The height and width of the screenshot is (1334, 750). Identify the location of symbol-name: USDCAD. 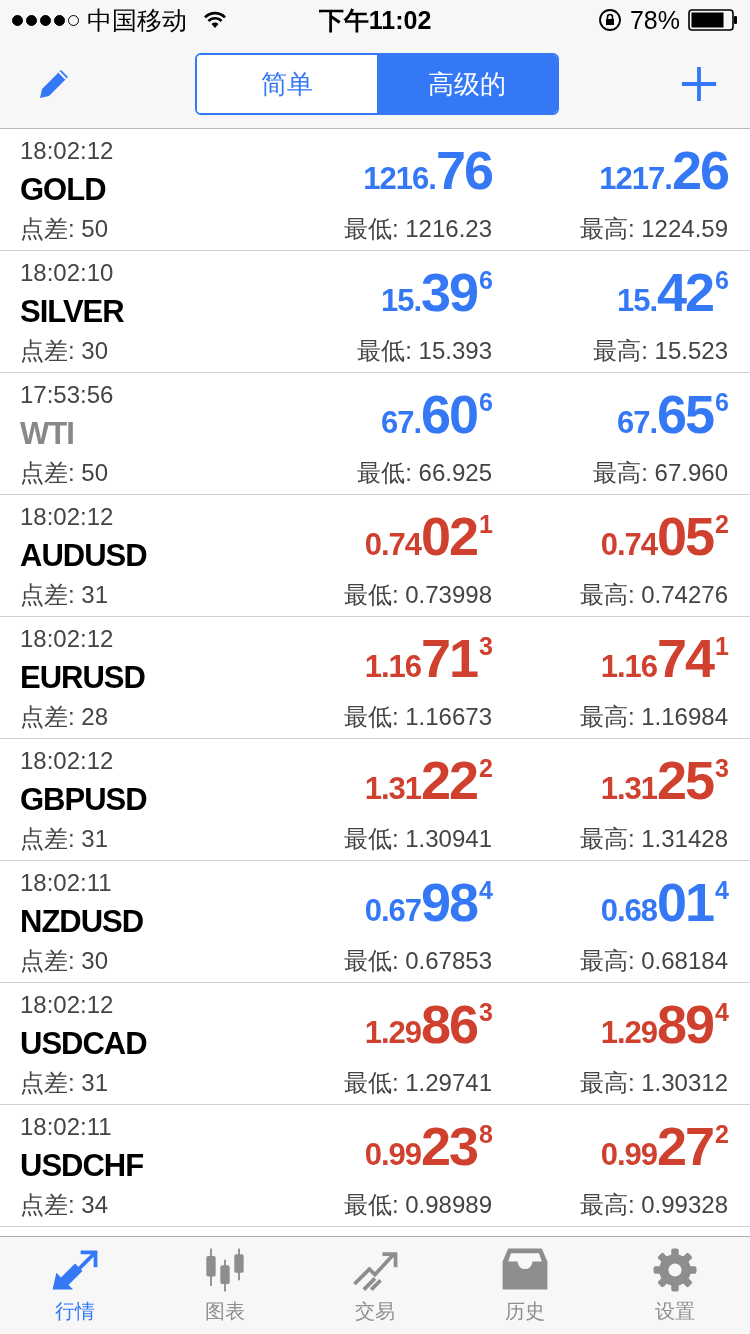
(84, 1043).